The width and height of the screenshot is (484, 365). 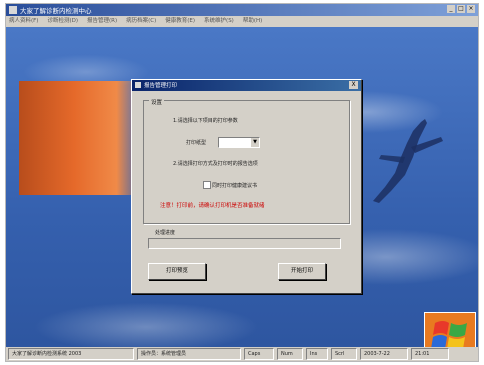 I want to click on dialog-title-bar: 报告管理打印 X, so click(x=246, y=85).